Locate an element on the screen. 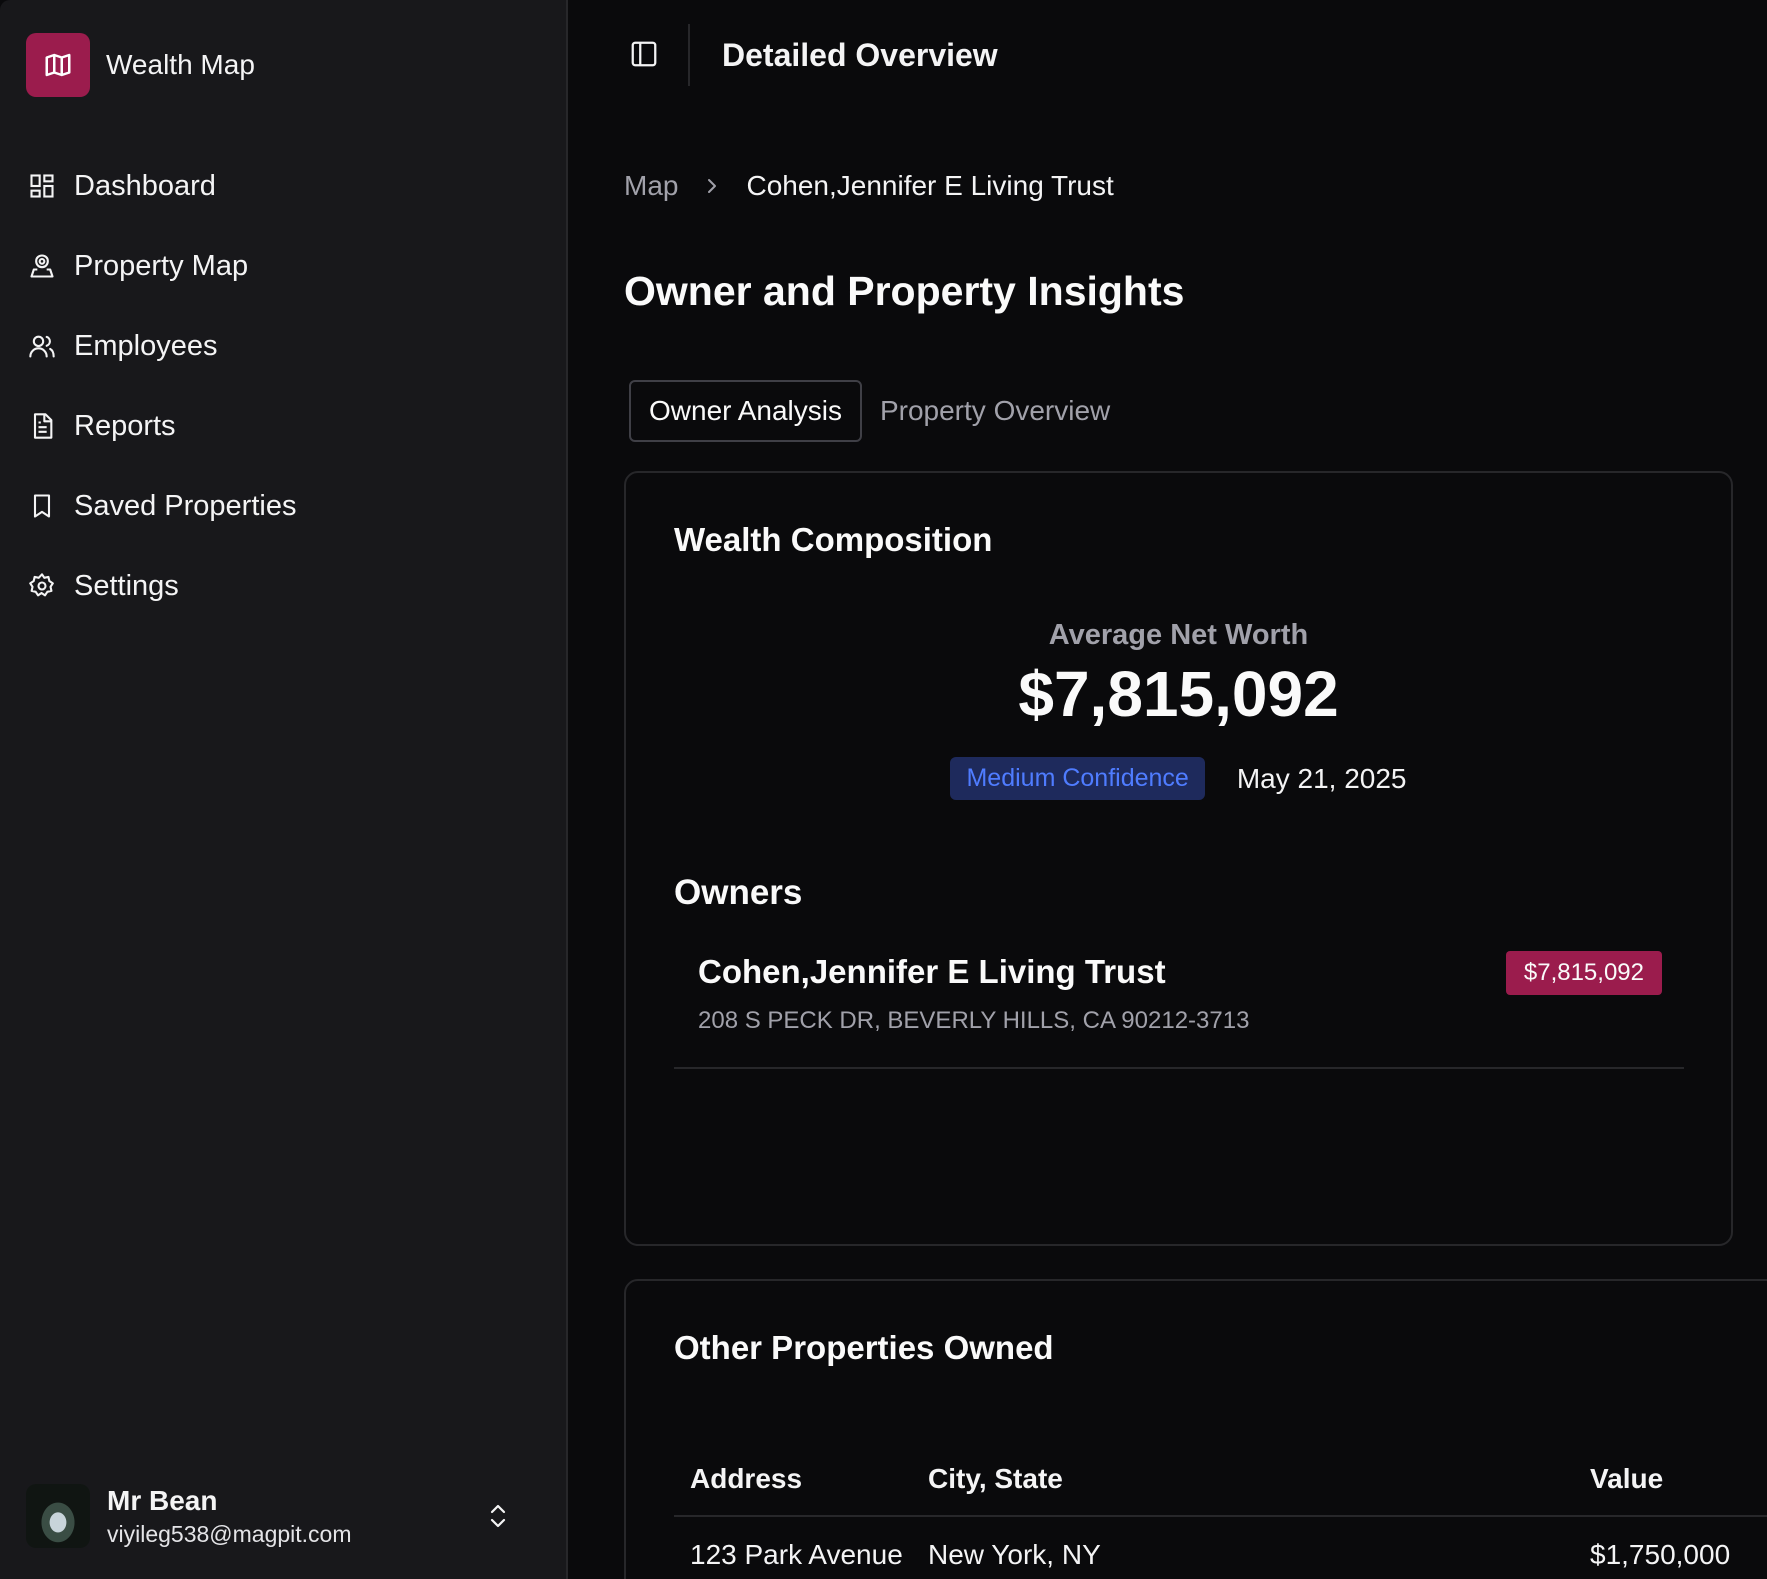 Image resolution: width=1767 pixels, height=1579 pixels. sidebar-item-property-map: Property Map is located at coordinates (161, 266).